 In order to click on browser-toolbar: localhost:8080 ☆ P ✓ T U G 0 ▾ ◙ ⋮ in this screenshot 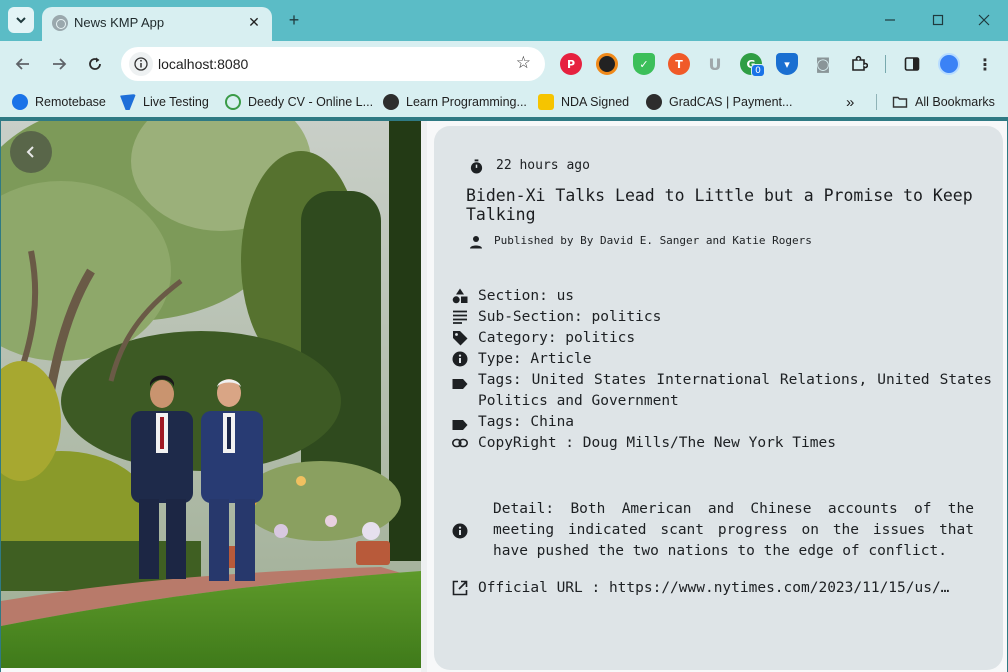, I will do `click(504, 64)`.